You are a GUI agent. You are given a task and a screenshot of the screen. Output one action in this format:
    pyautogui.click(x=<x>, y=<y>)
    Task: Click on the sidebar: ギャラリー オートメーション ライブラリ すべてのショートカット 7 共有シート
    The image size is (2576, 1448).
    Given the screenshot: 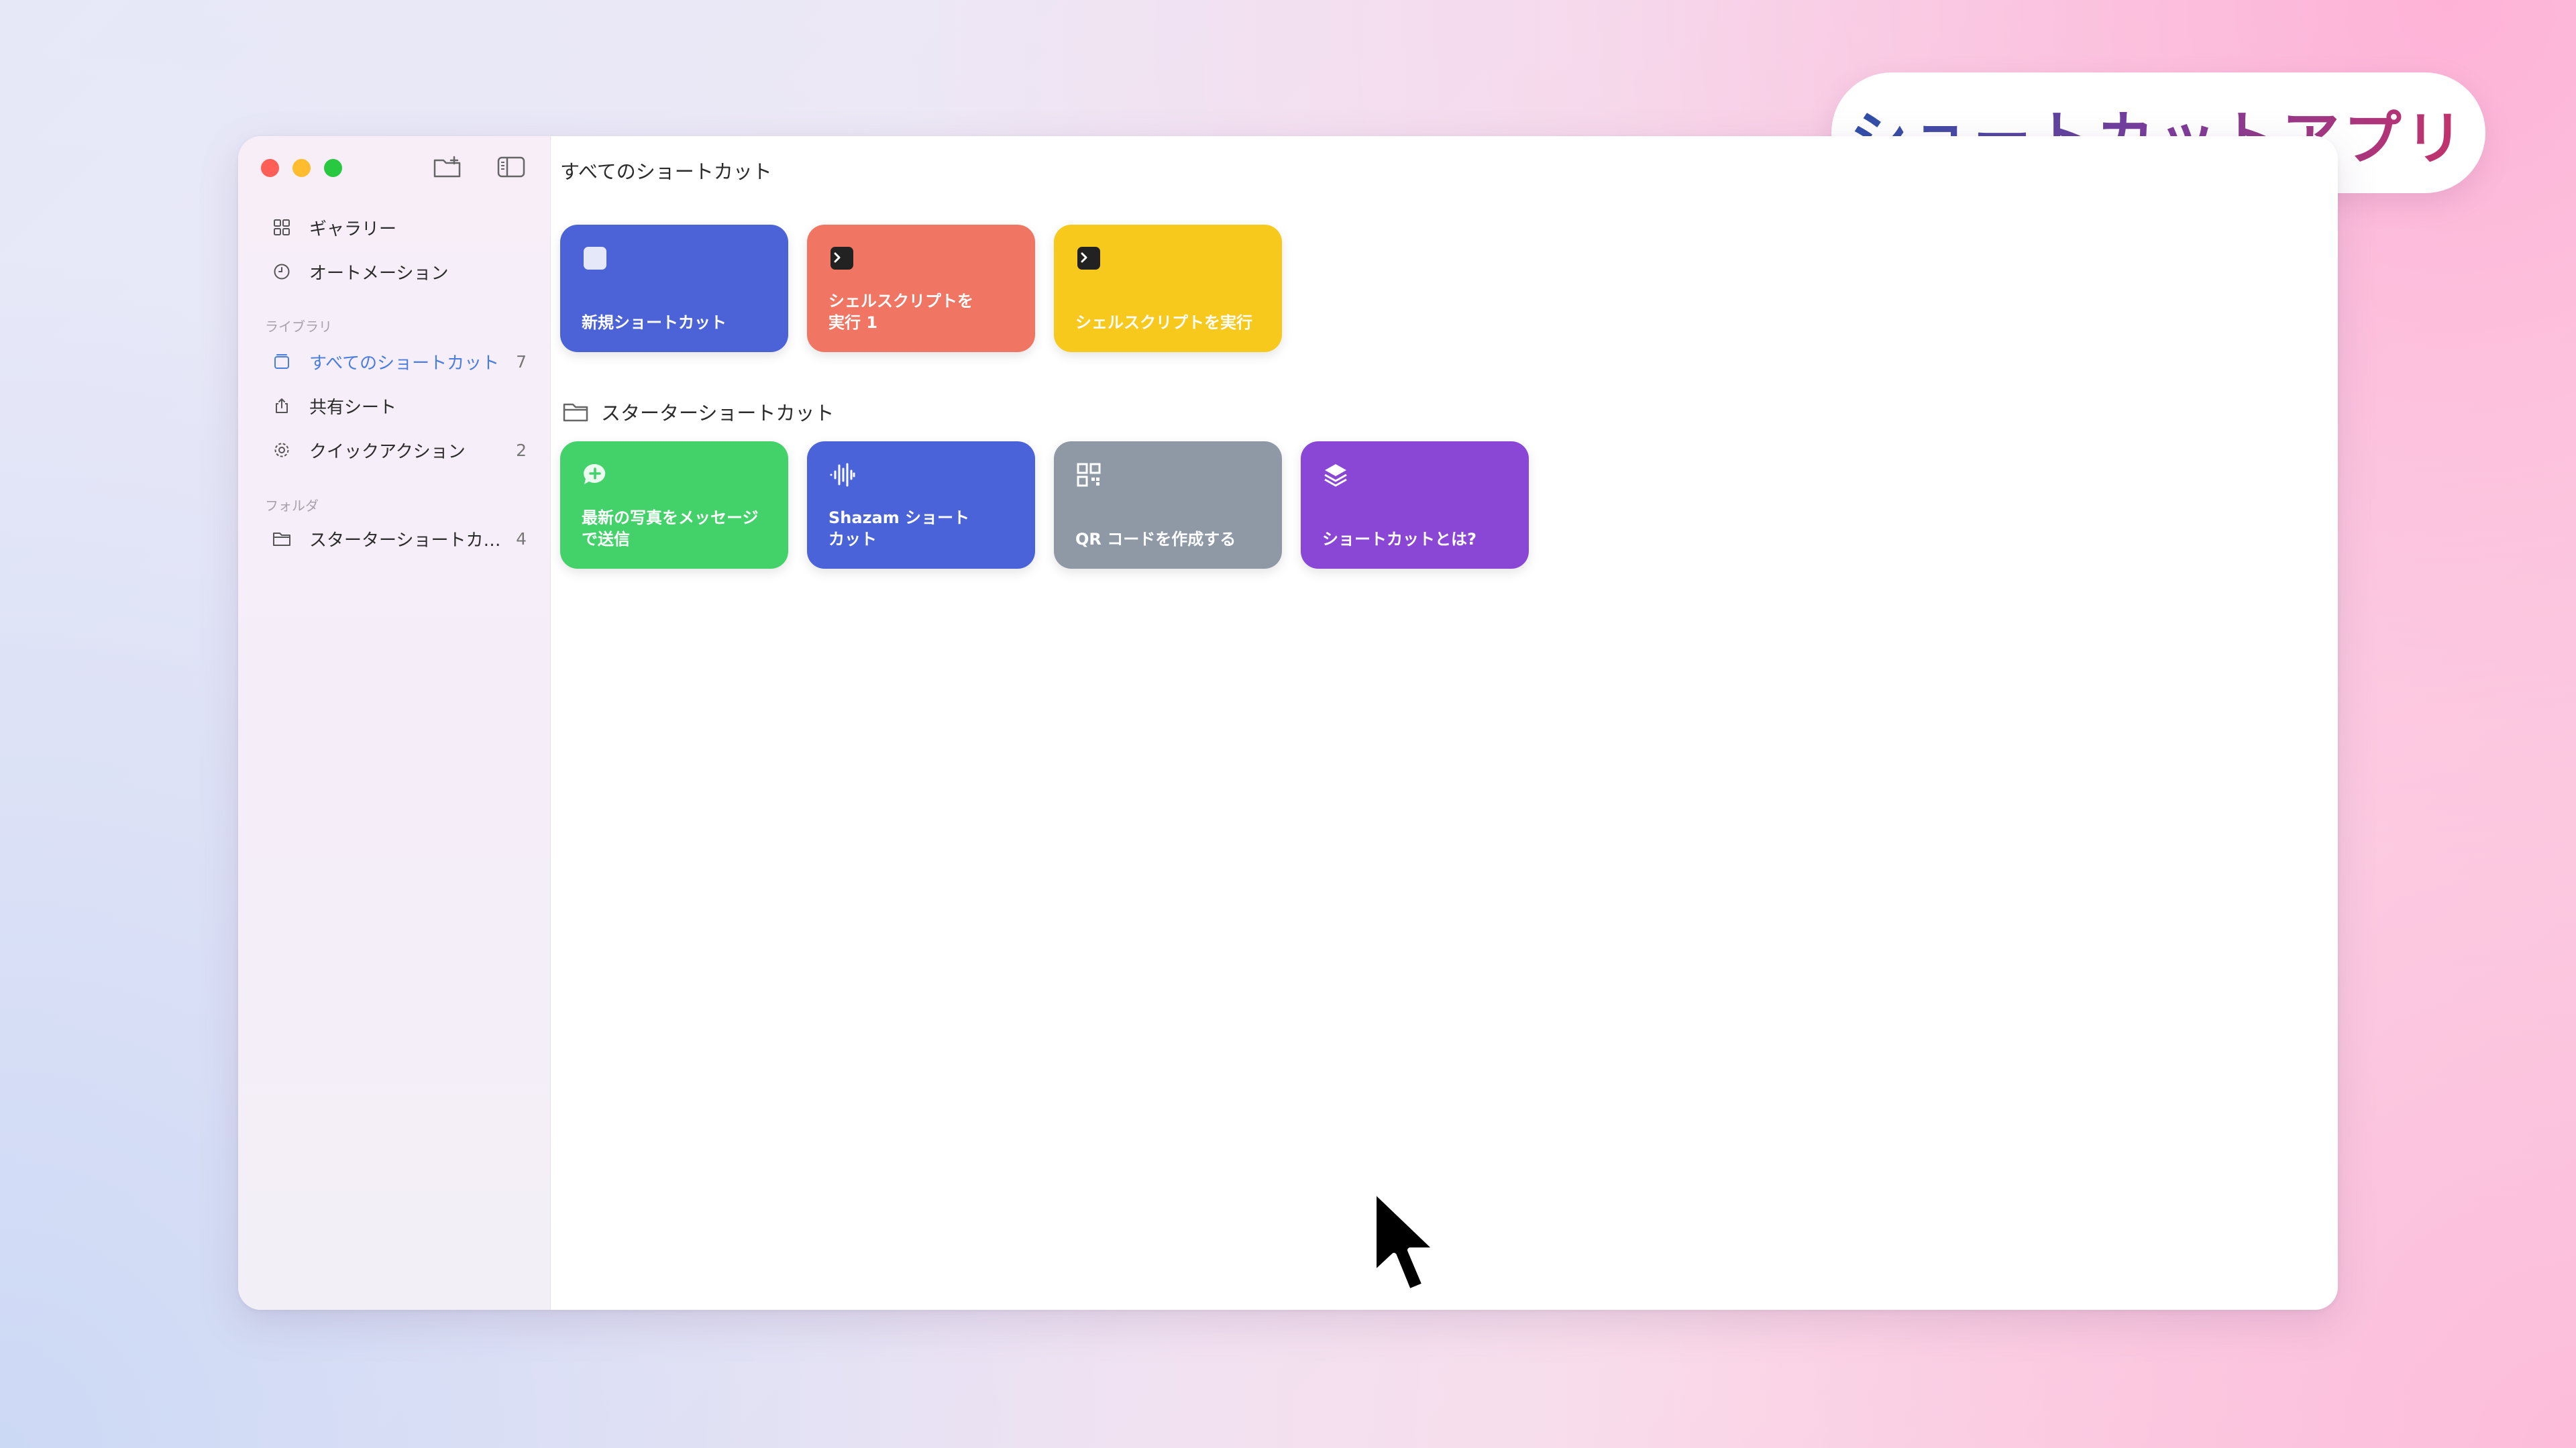 What is the action you would take?
    pyautogui.click(x=394, y=723)
    